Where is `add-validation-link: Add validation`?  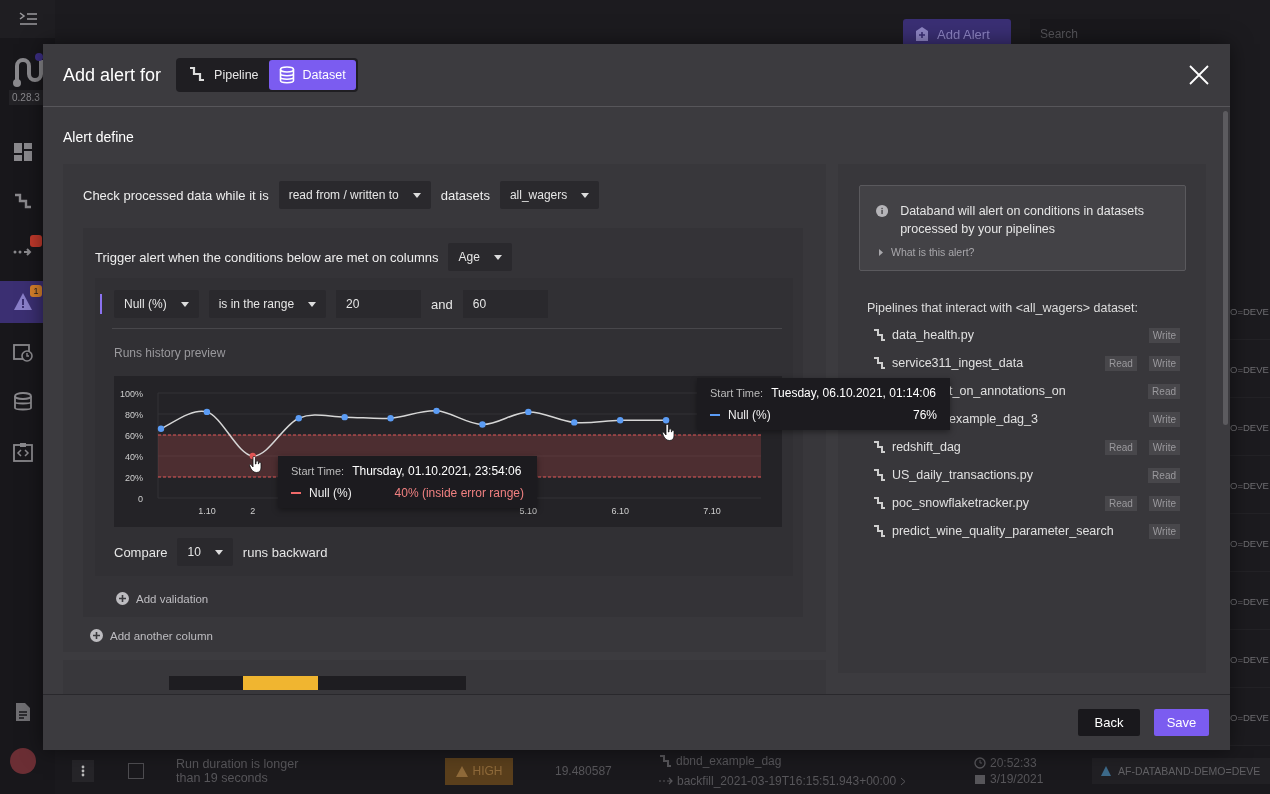
add-validation-link: Add validation is located at coordinates (162, 598).